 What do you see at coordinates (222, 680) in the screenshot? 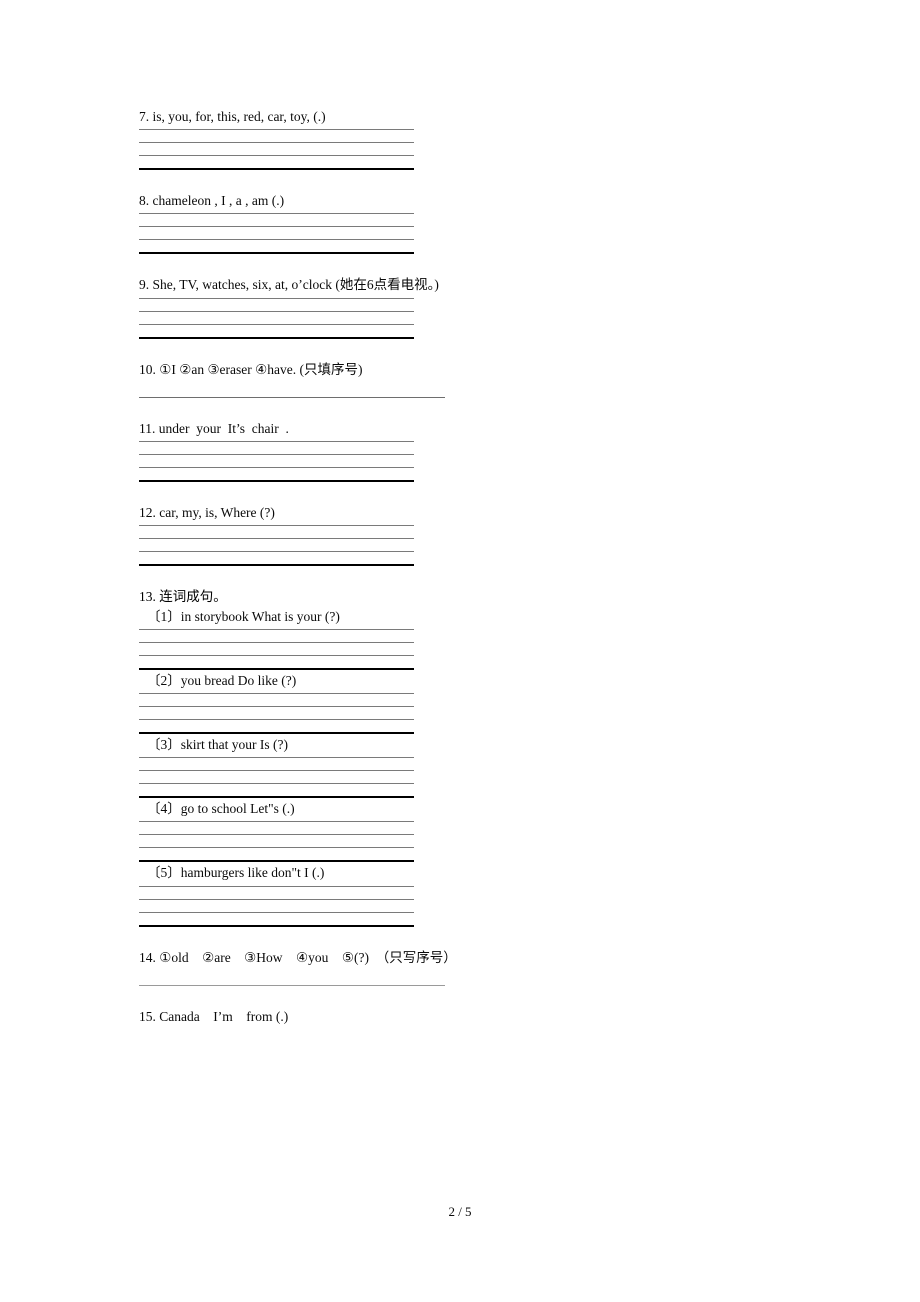
I see `question-text: 〔2〕you bread Do like (?)` at bounding box center [222, 680].